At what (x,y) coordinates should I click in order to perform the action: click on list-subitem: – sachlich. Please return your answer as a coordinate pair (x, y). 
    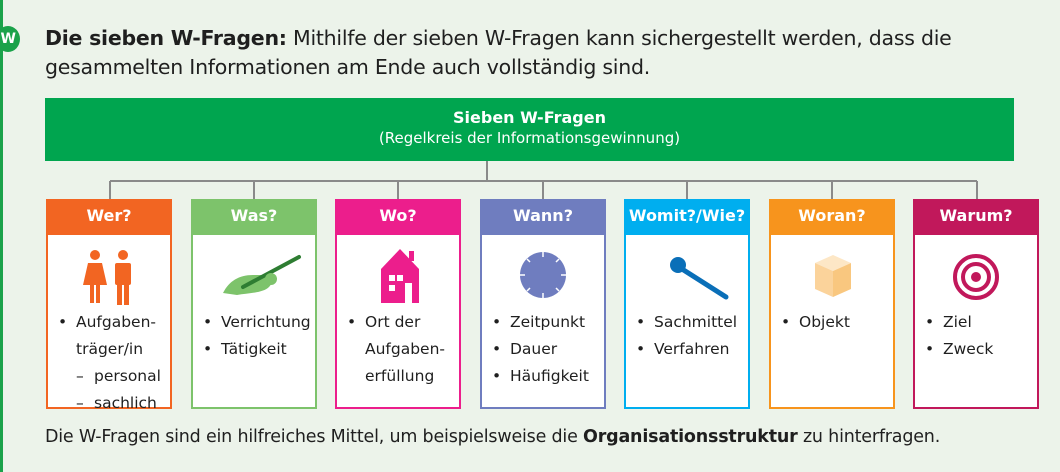
    Looking at the image, I should click on (116, 403).